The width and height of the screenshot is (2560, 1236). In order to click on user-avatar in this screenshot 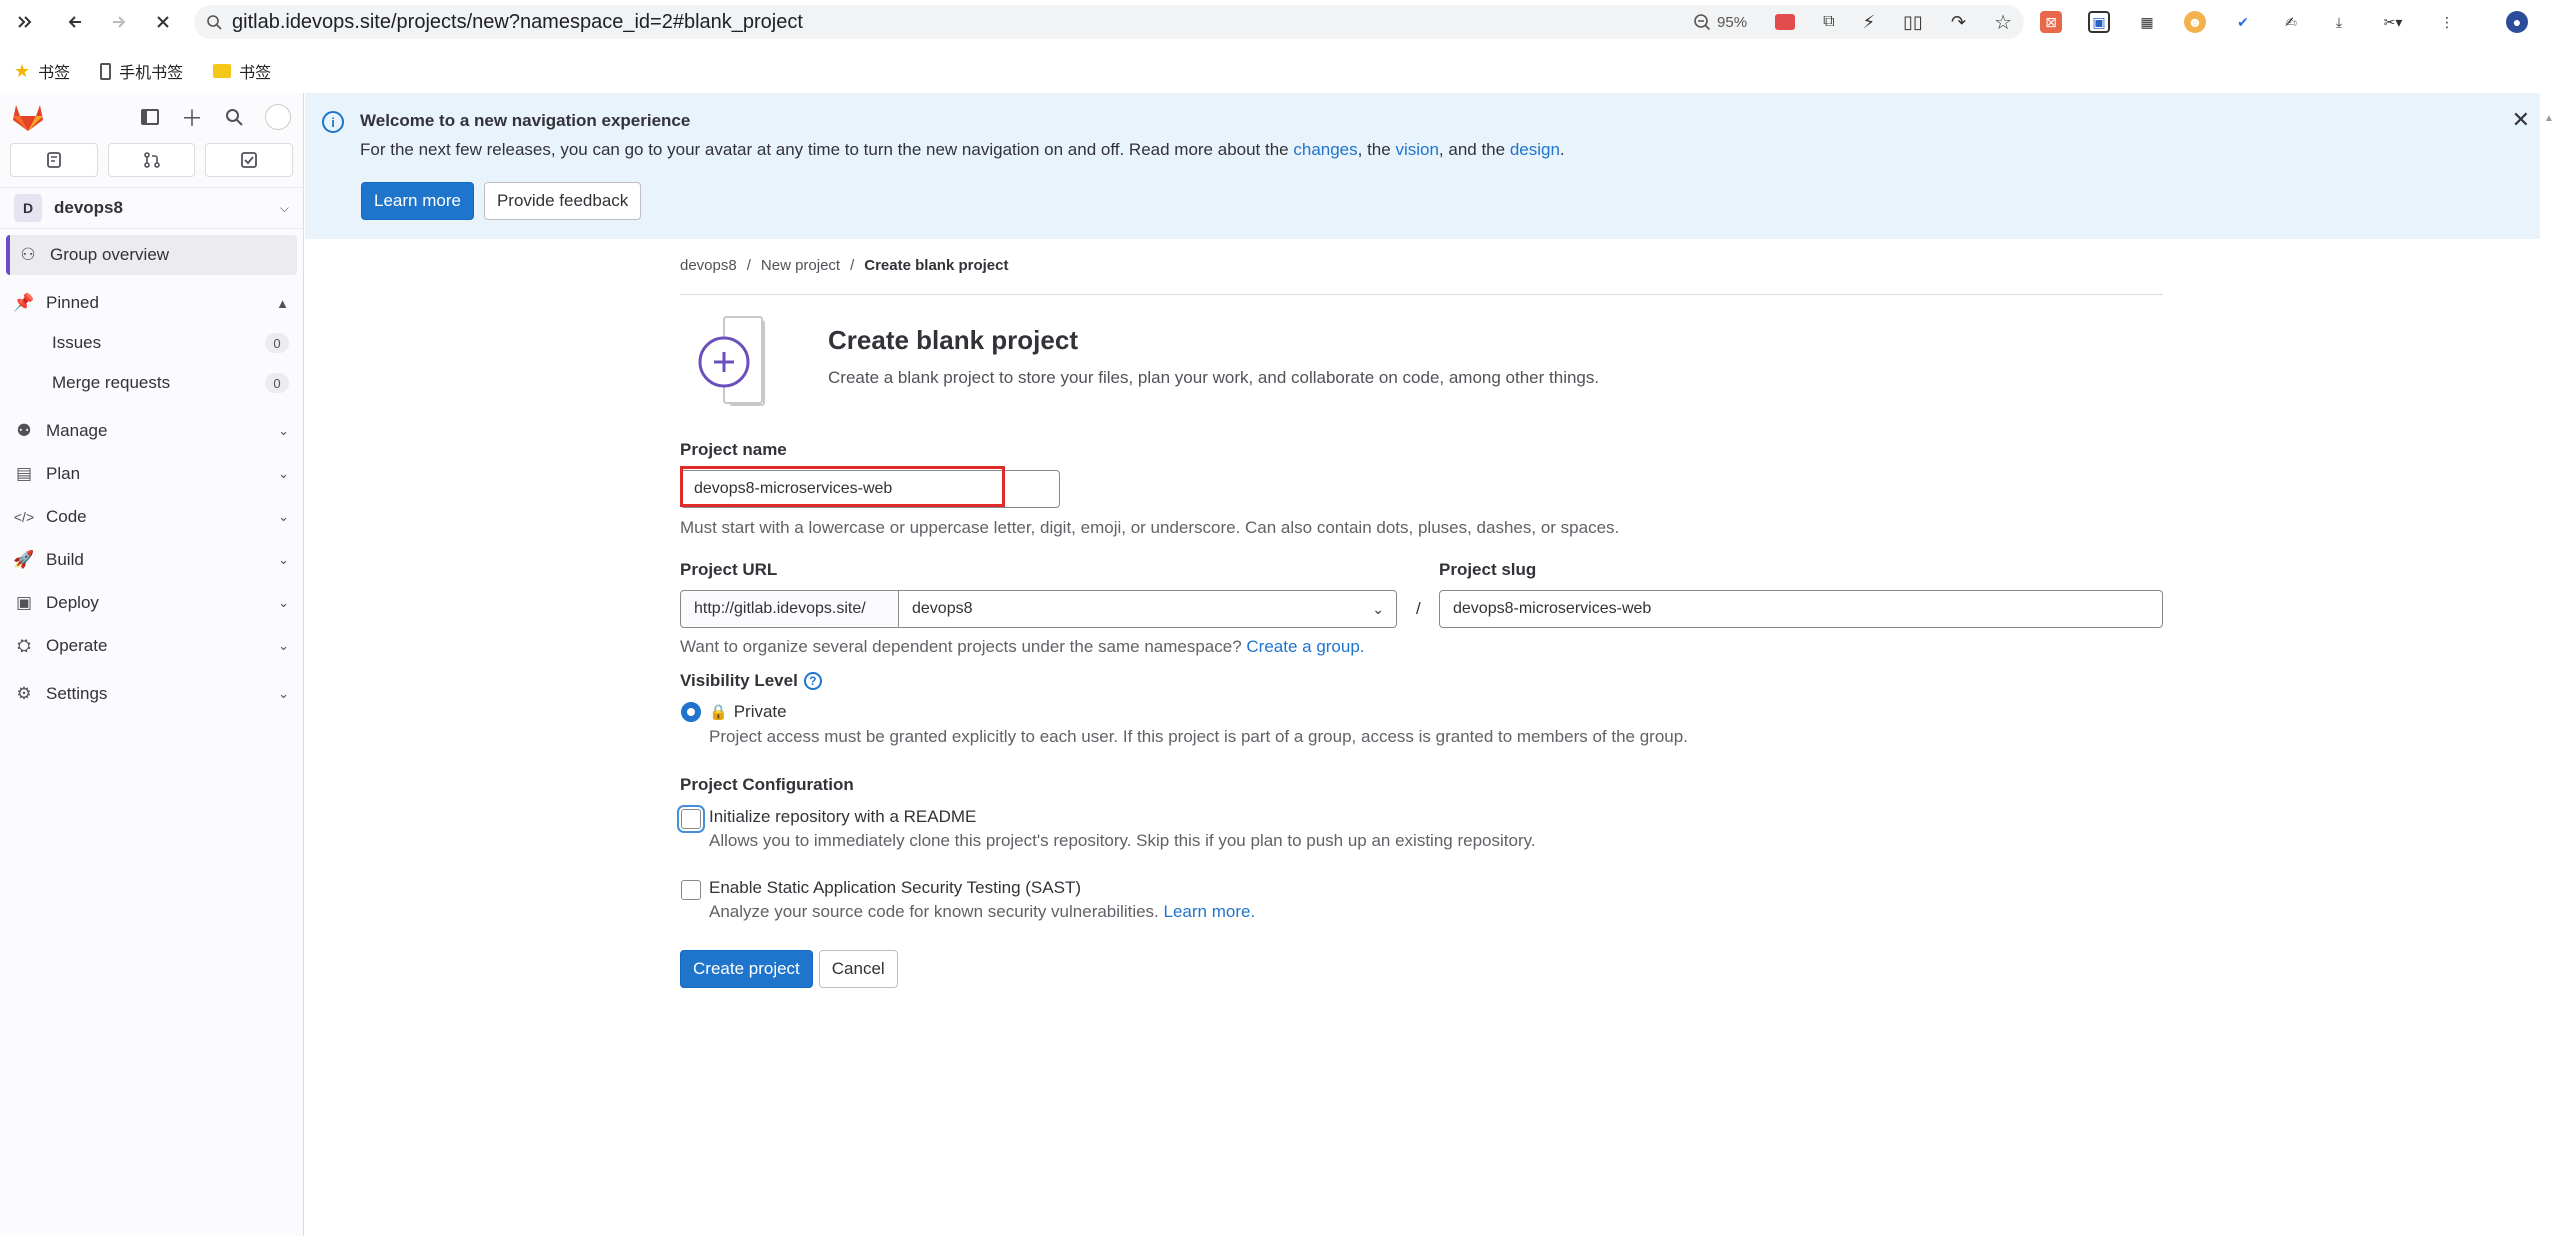, I will do `click(278, 117)`.